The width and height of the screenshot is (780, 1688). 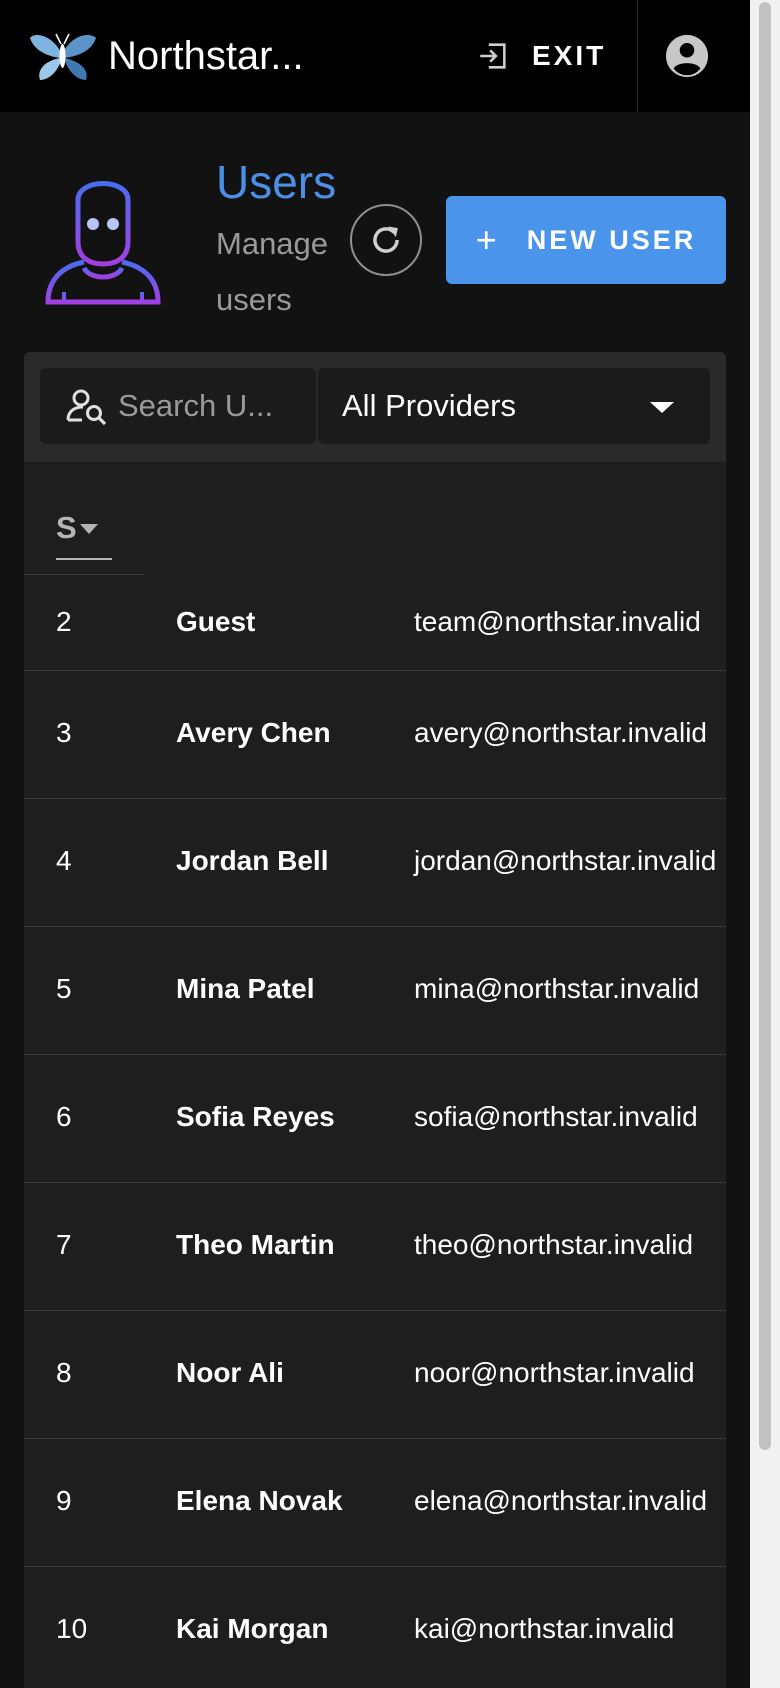 I want to click on table-row: 3 Avery Chen avery@northstar.invalid, so click(x=375, y=735).